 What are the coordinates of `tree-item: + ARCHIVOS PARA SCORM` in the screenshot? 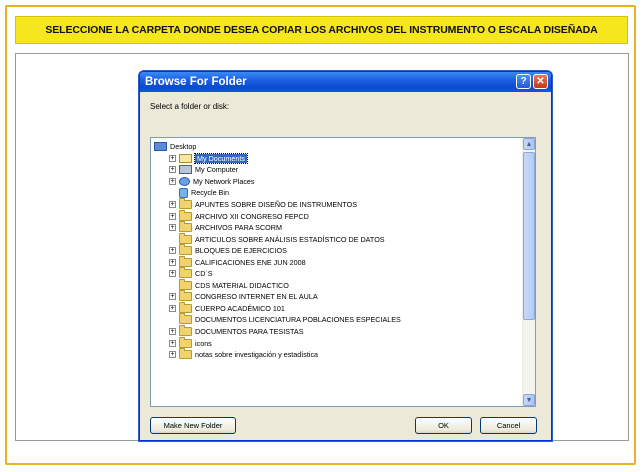 It's located at (336, 227).